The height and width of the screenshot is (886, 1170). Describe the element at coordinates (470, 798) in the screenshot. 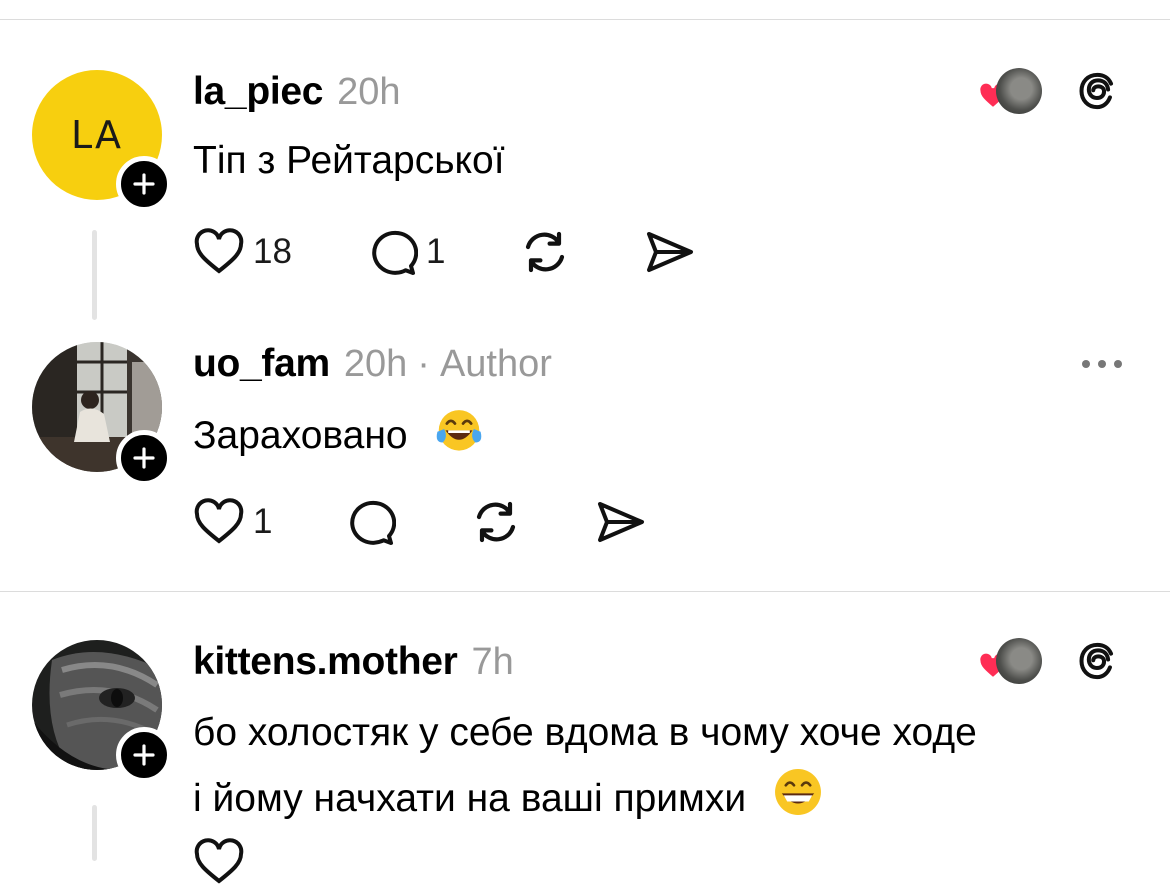

I see `post-text-line-2: і йому начхати на ваші примхи` at that location.